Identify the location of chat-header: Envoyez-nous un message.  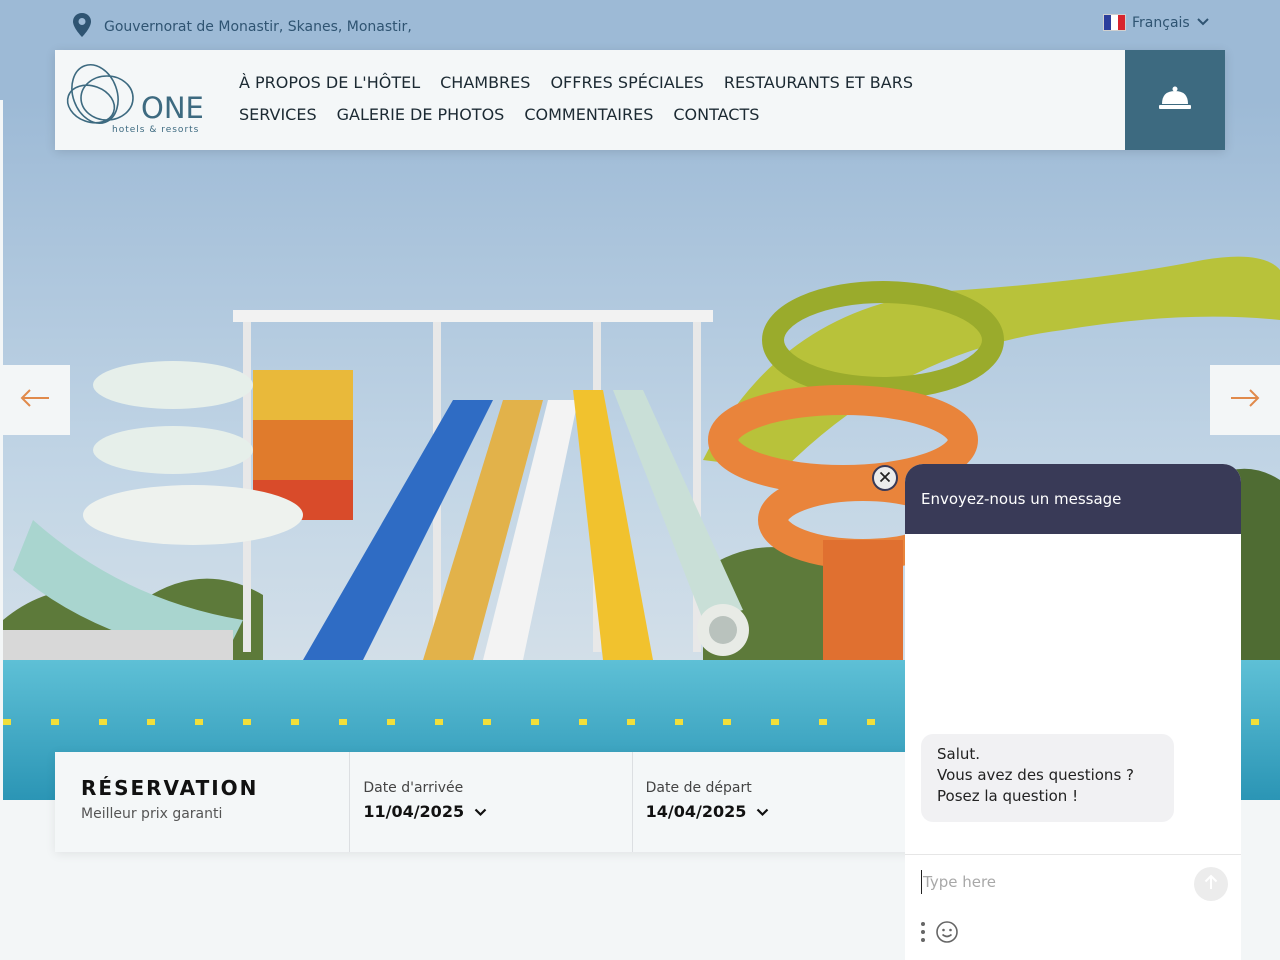
(1073, 499).